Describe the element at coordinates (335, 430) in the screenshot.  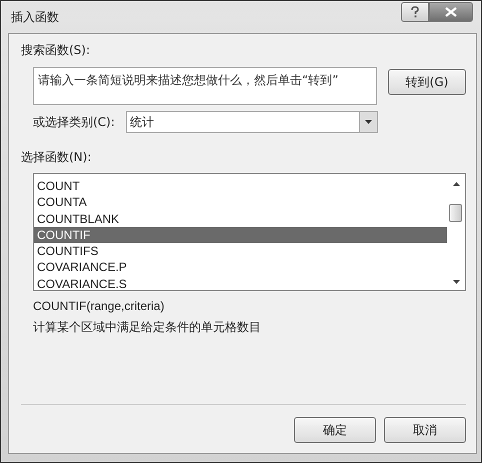
I see `dialog-button: 确定` at that location.